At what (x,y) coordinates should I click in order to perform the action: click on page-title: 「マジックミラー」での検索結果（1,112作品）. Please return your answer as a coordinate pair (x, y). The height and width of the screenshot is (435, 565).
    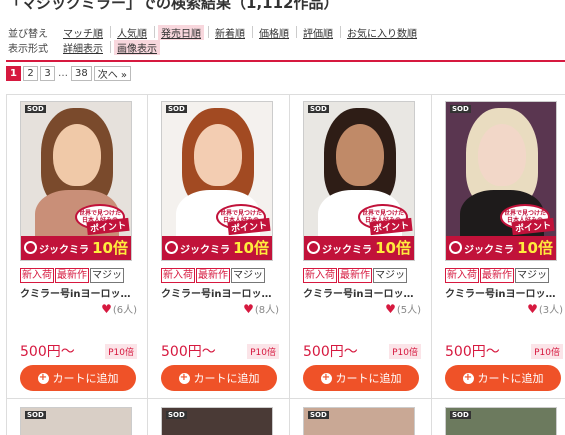
    Looking at the image, I should click on (172, 6).